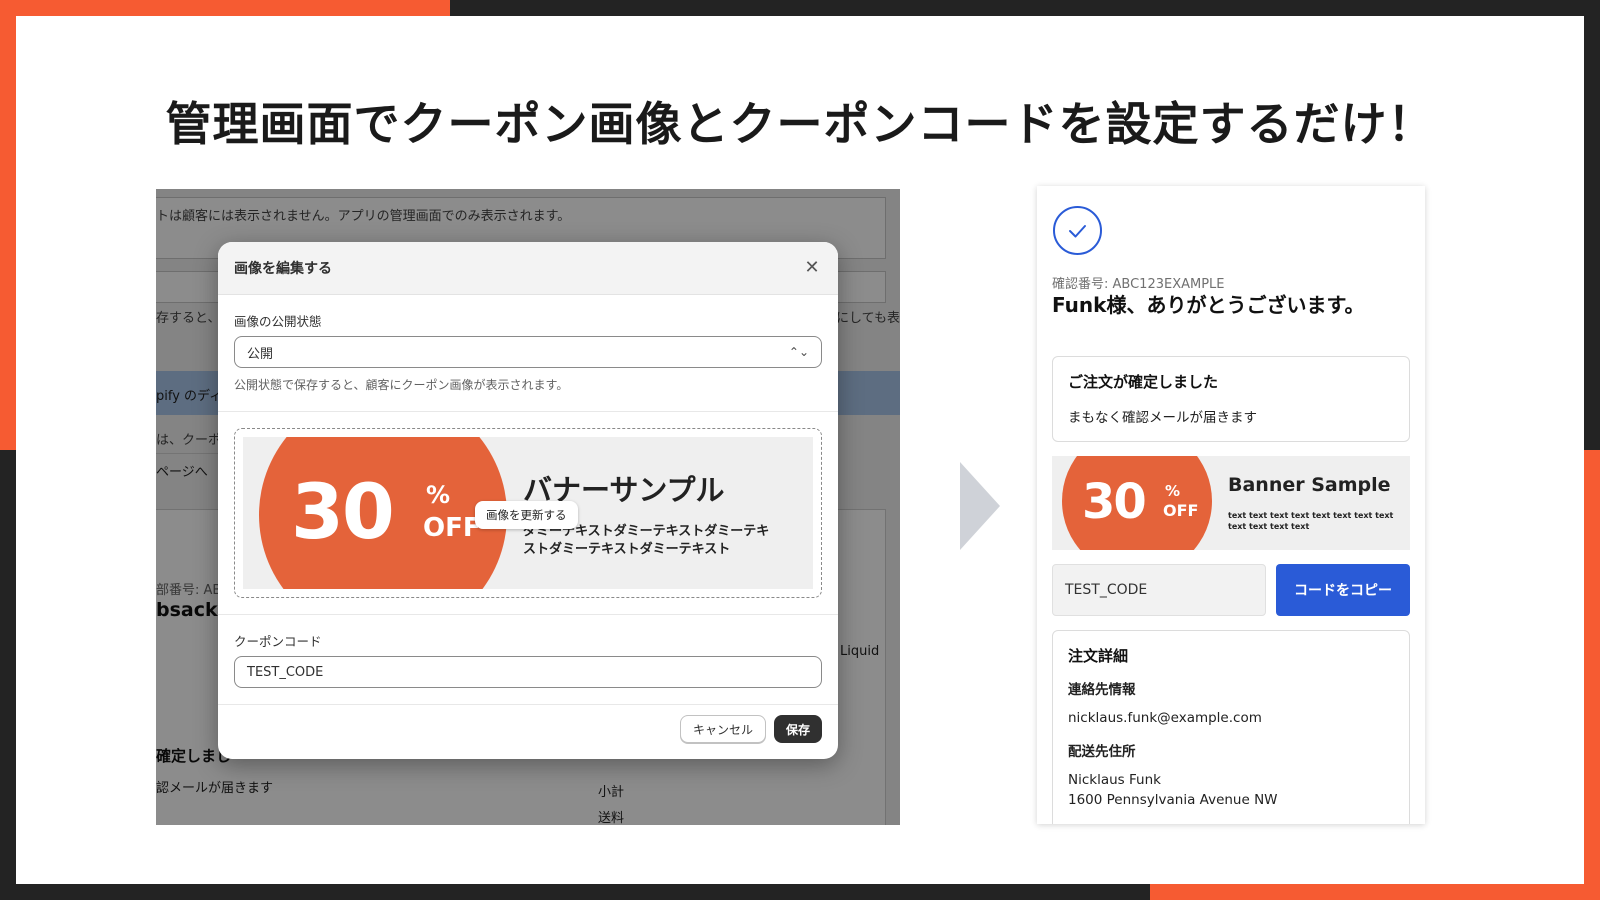  Describe the element at coordinates (627, 550) in the screenshot. I see `banner-subtext-line2: ストダミーテキストダミーテキスト` at that location.